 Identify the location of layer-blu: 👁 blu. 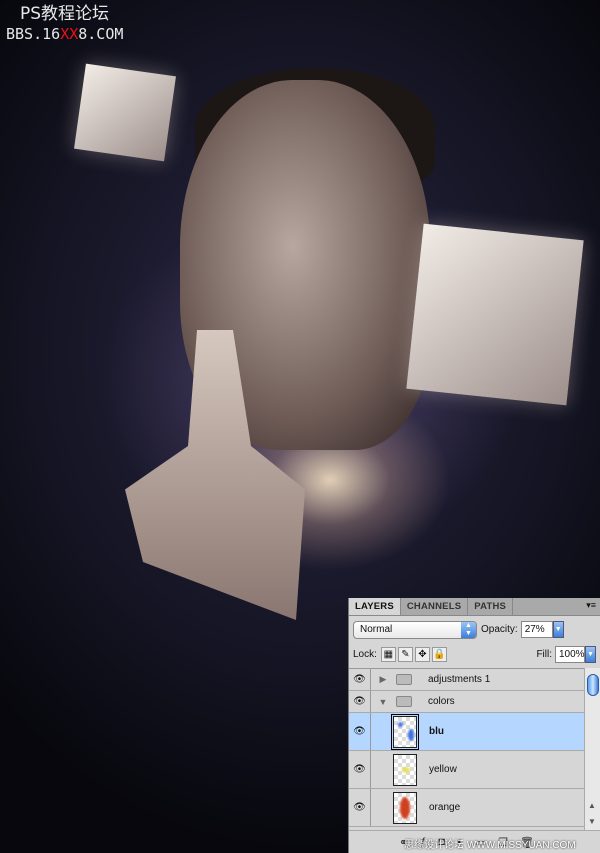
(466, 732).